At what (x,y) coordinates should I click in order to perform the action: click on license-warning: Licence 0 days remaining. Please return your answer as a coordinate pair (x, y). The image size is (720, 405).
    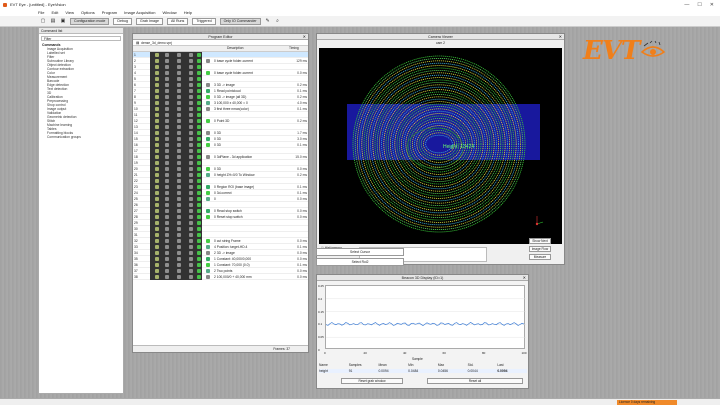
    Looking at the image, I should click on (647, 402).